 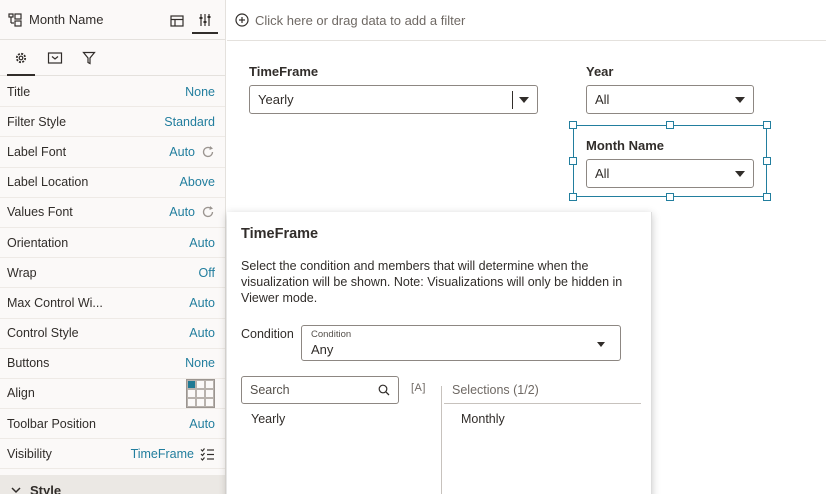 I want to click on gear-icon, so click(x=21, y=57).